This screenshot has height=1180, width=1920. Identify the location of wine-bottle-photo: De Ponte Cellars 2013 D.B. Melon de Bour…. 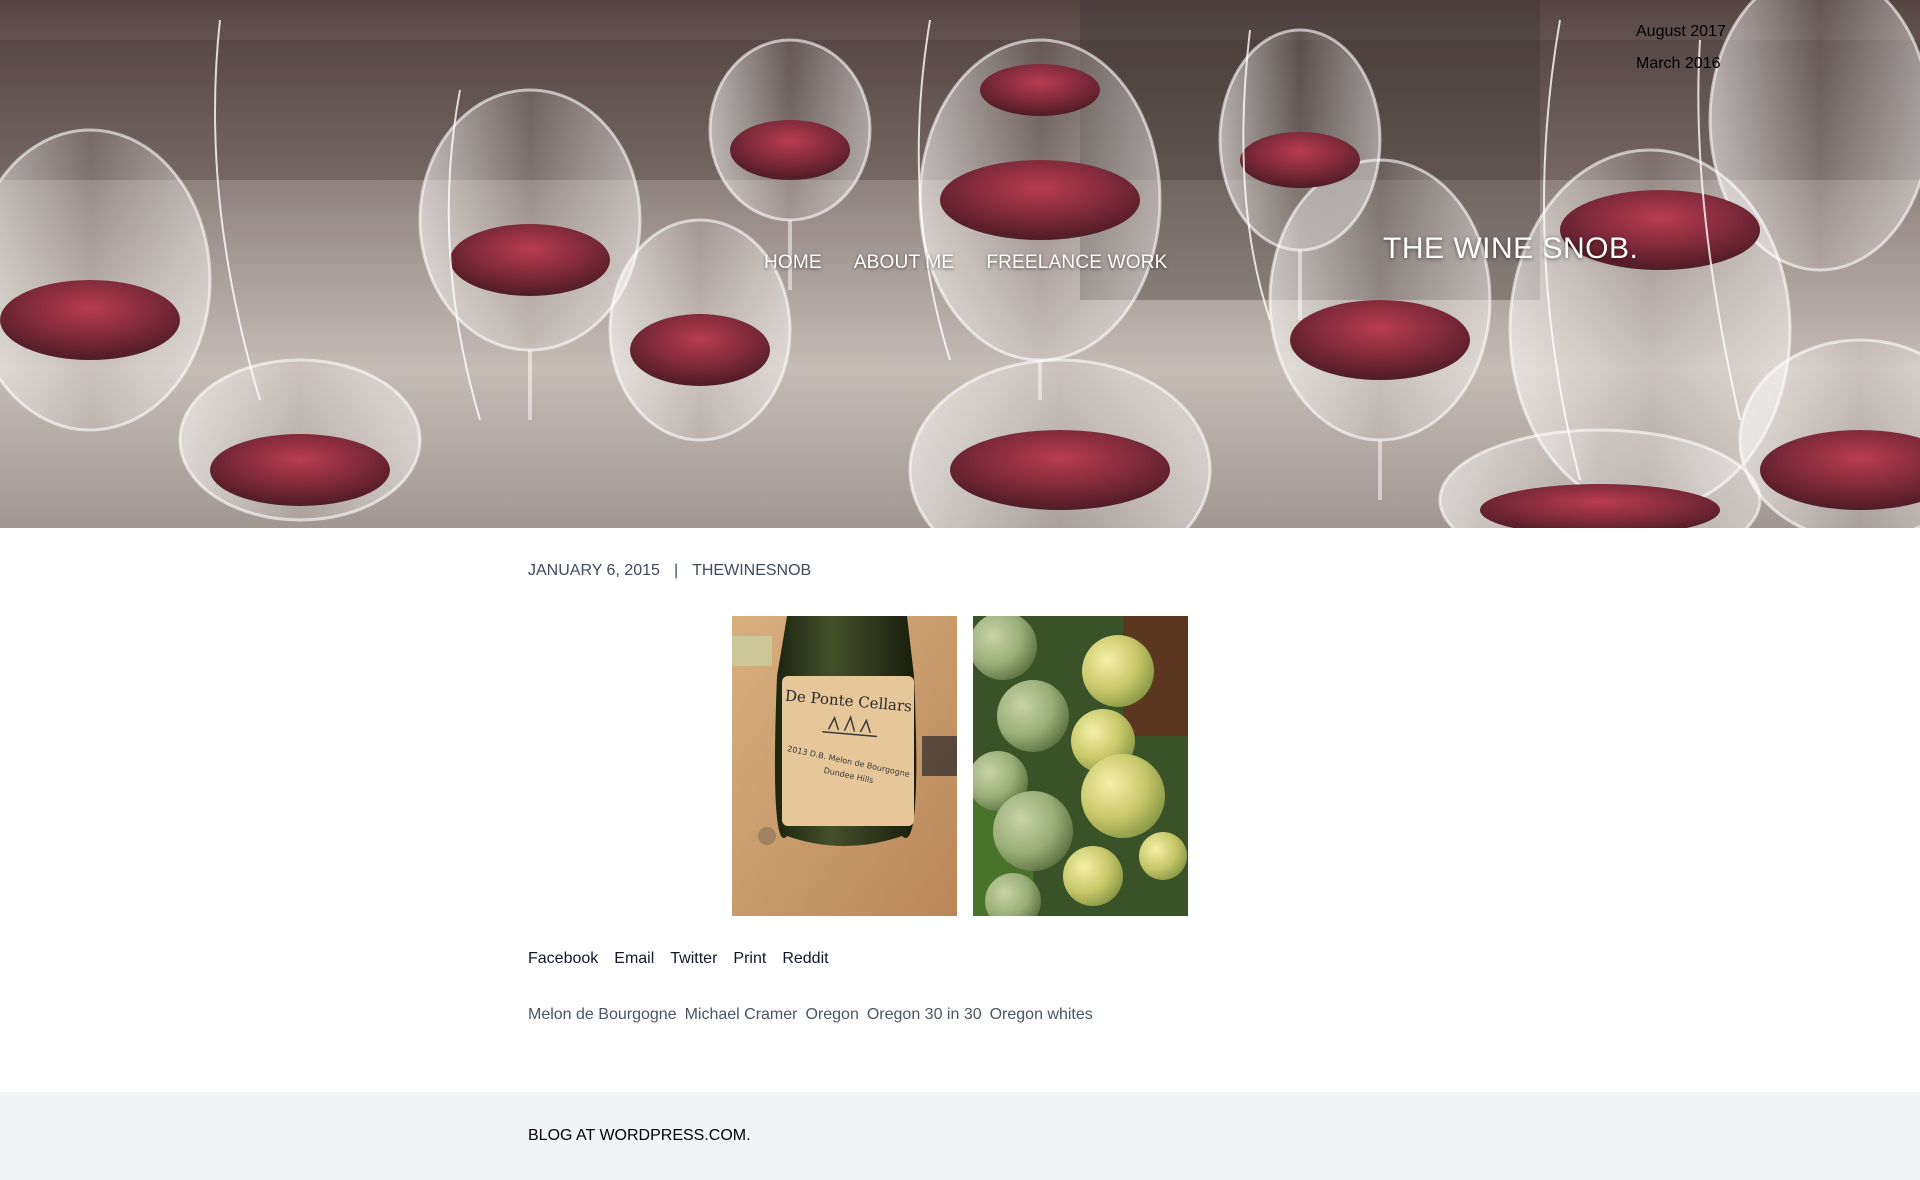
(844, 766).